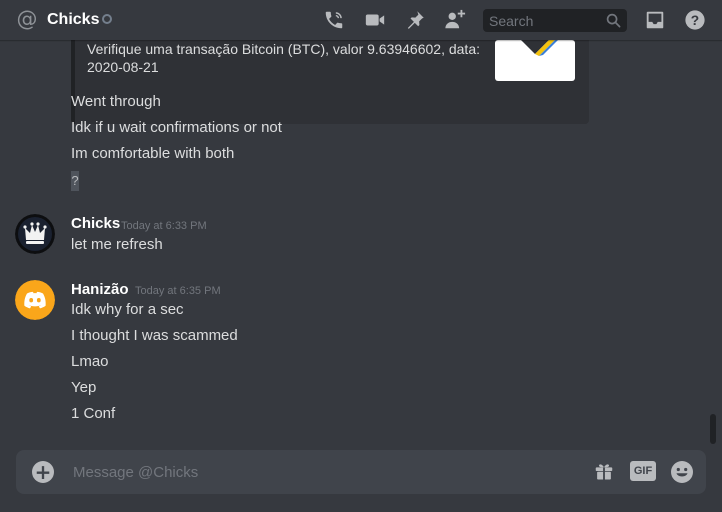 The height and width of the screenshot is (512, 722). I want to click on embed-thumbnail, so click(535, 60).